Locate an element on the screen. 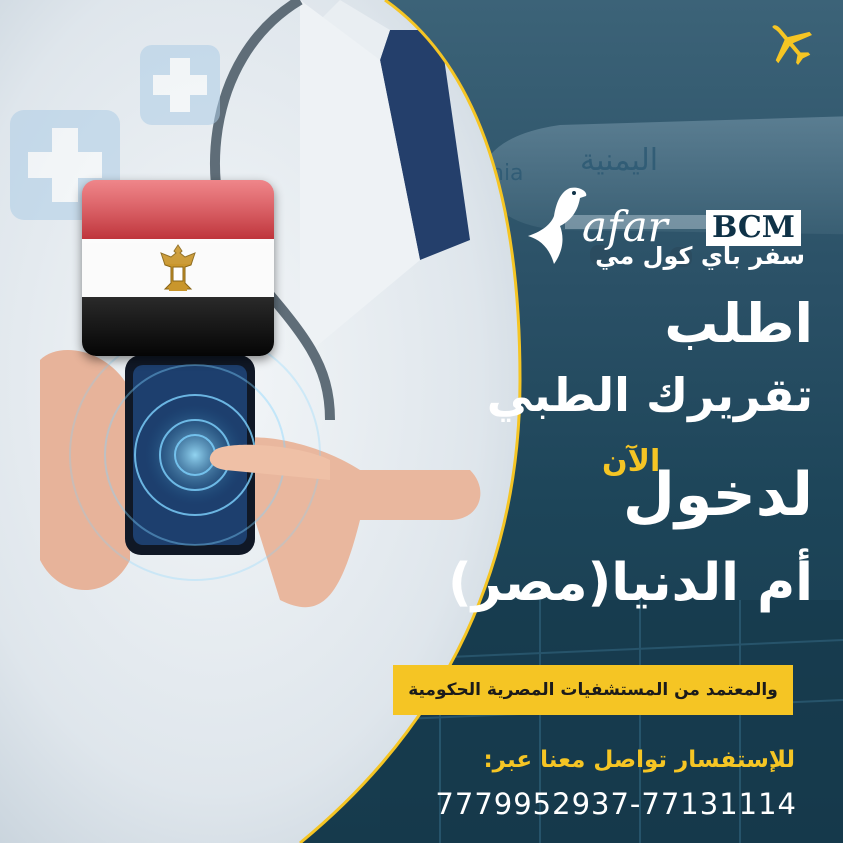 This screenshot has width=843, height=843. logo-tagline: سفر باي كول مي is located at coordinates (700, 256).